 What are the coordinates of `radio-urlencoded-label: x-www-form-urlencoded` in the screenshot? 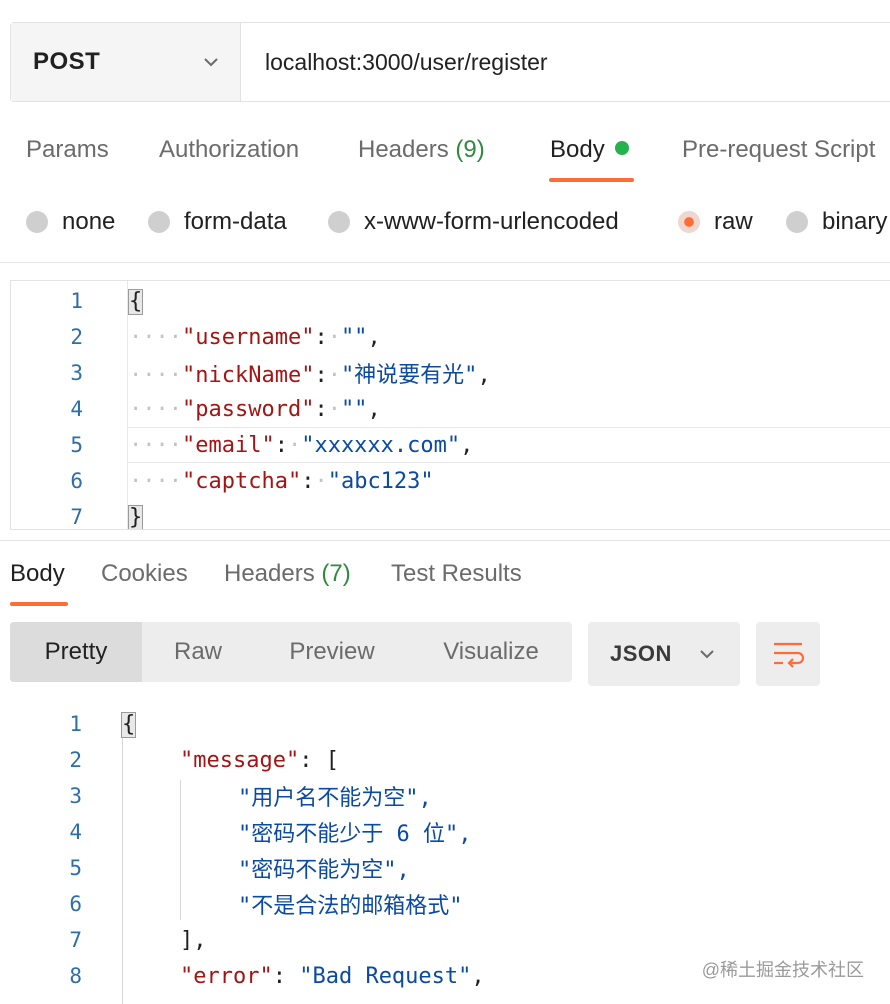 It's located at (491, 221).